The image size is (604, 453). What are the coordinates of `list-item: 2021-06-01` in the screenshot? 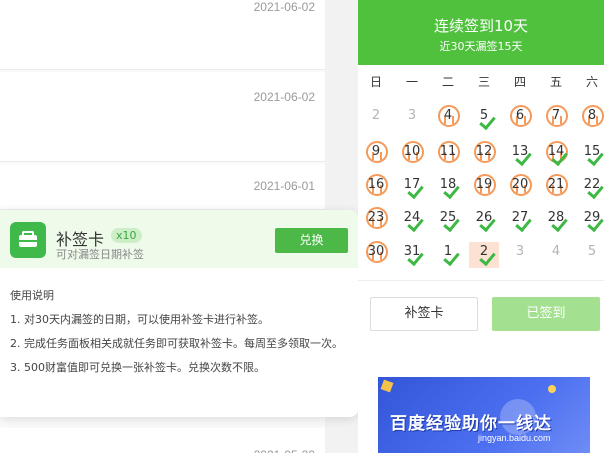 It's located at (162, 187).